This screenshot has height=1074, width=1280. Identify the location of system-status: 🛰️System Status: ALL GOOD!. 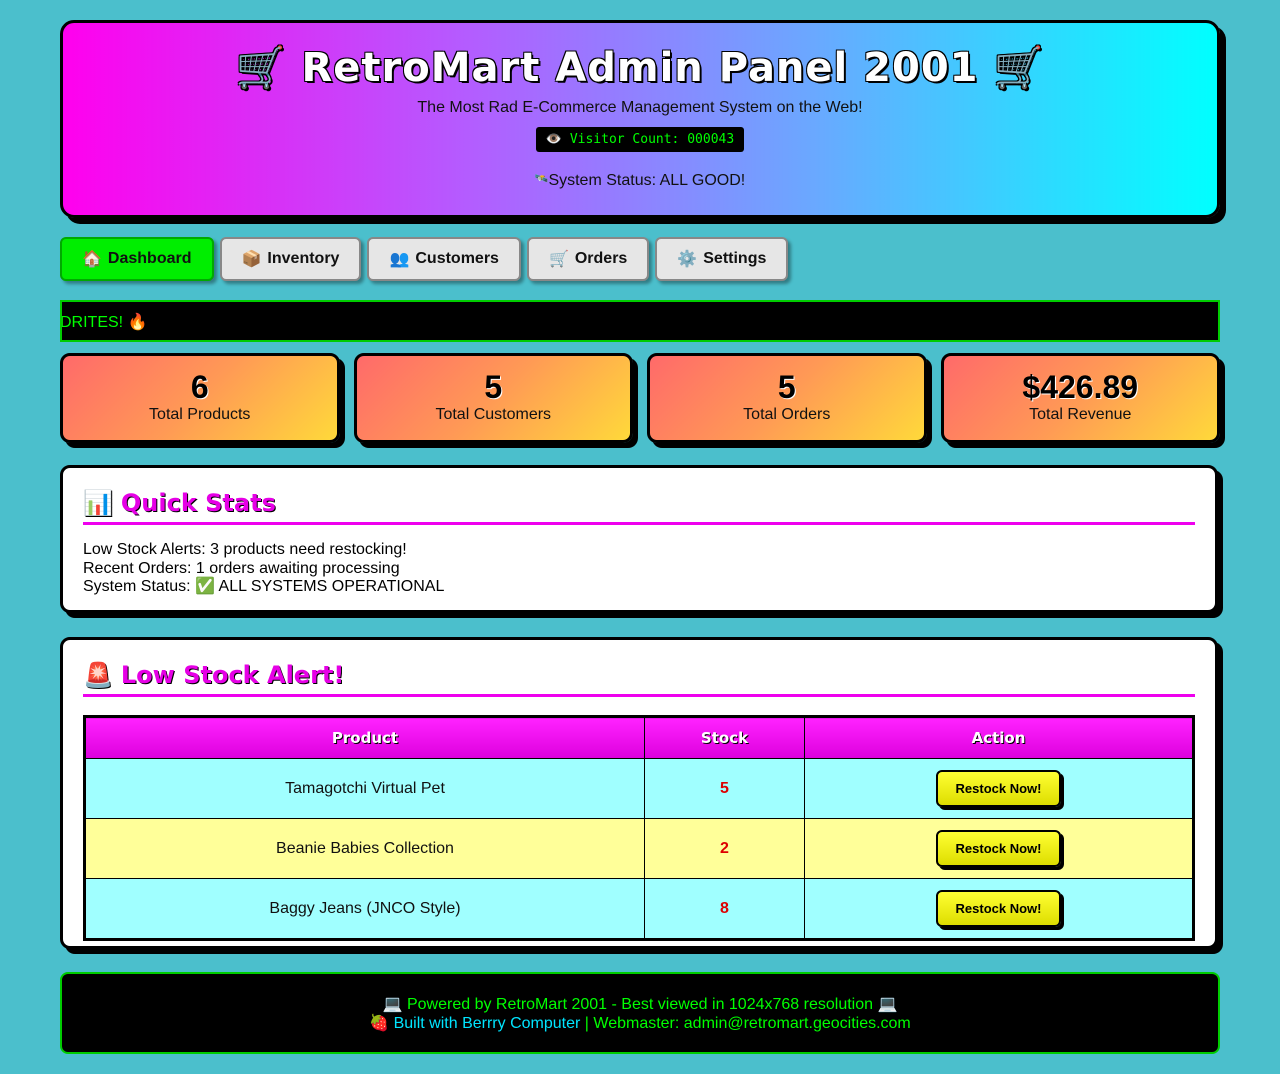
(640, 181).